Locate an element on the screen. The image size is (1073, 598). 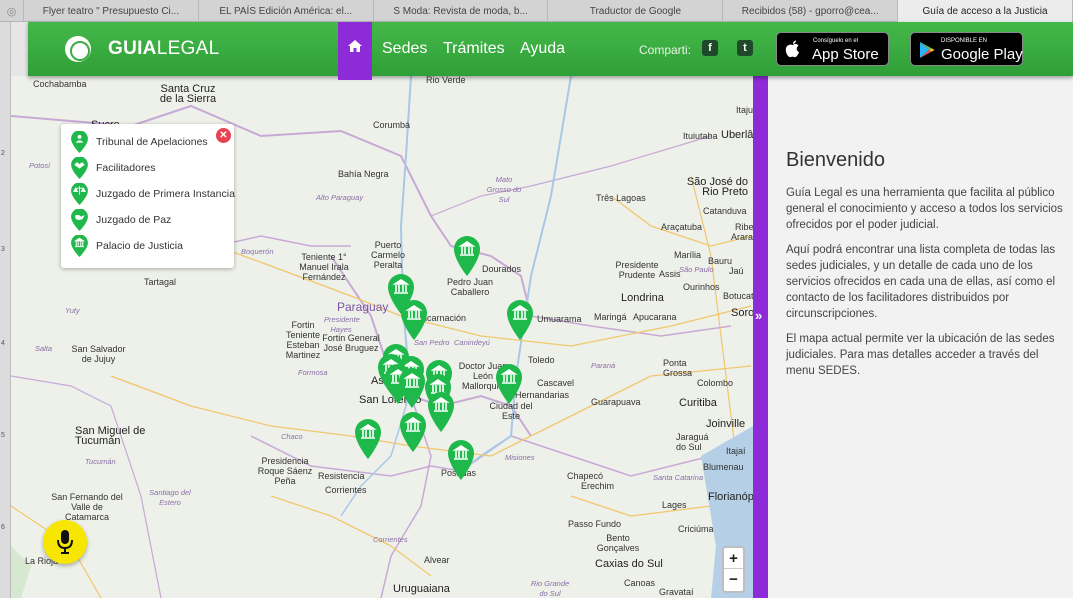
place-label: Joinville is located at coordinates (726, 424).